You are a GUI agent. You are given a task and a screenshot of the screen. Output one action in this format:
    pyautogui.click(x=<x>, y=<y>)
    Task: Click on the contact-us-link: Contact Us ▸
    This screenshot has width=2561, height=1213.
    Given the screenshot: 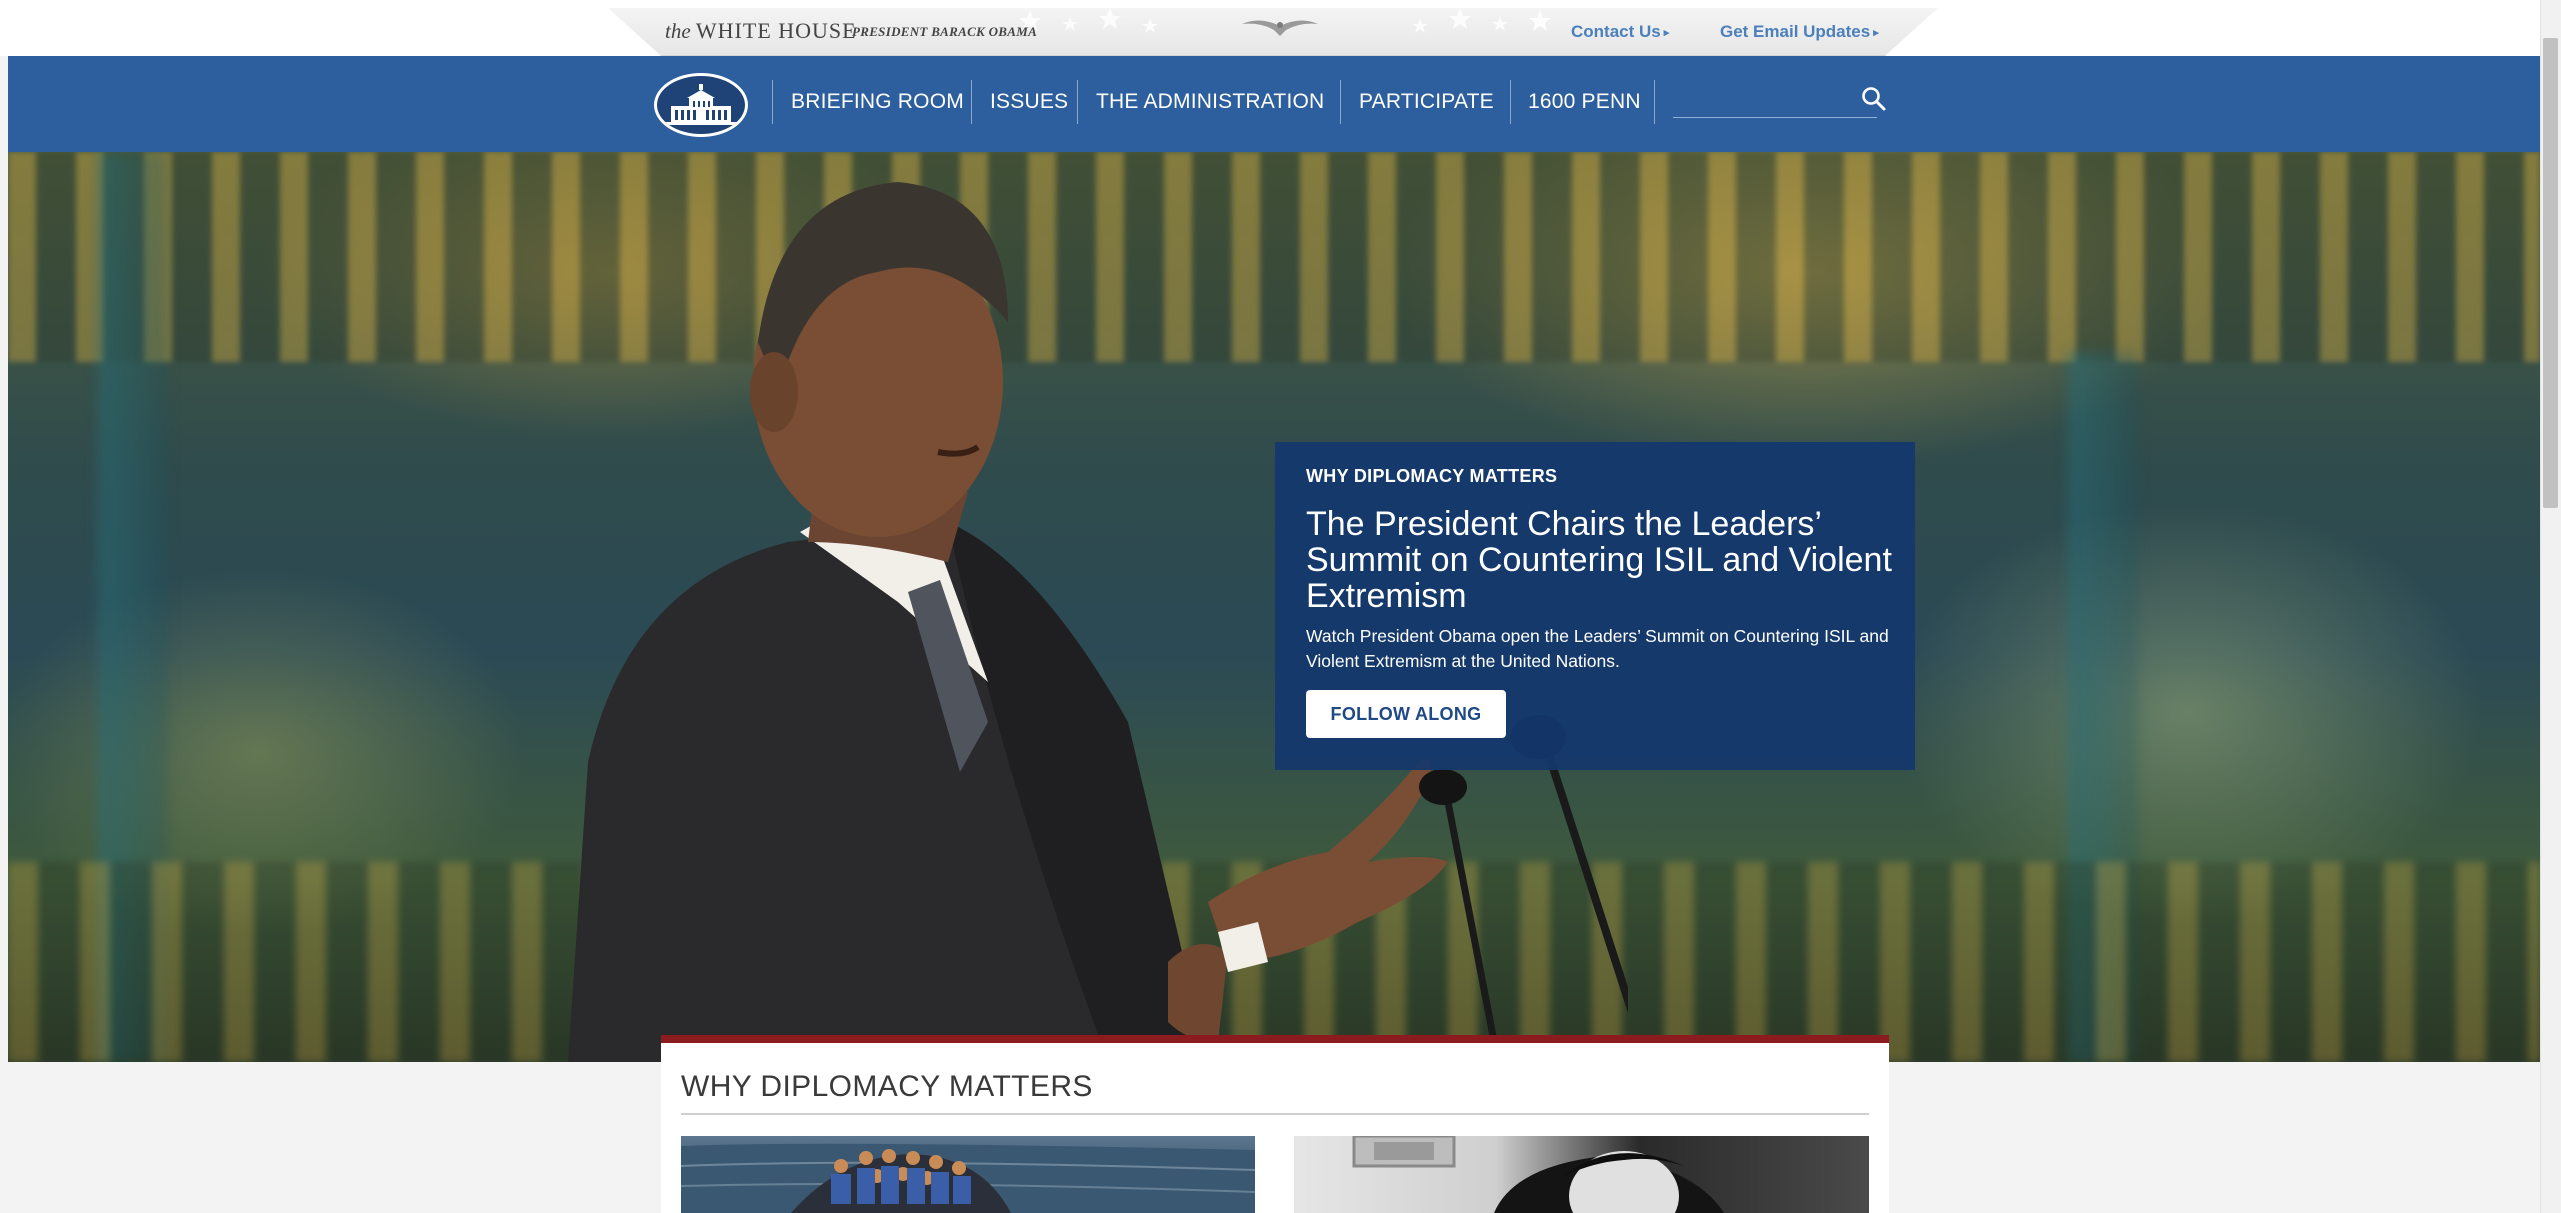 What is the action you would take?
    pyautogui.click(x=1620, y=32)
    